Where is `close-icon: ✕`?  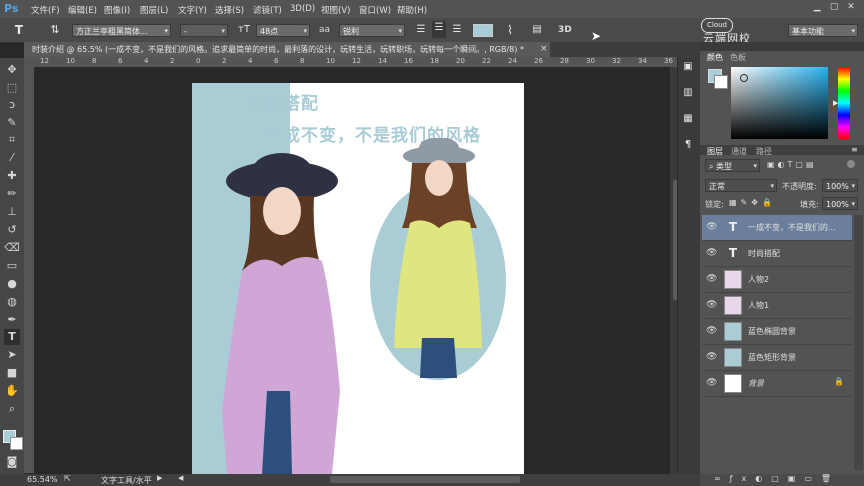
close-icon: ✕ is located at coordinates (851, 7).